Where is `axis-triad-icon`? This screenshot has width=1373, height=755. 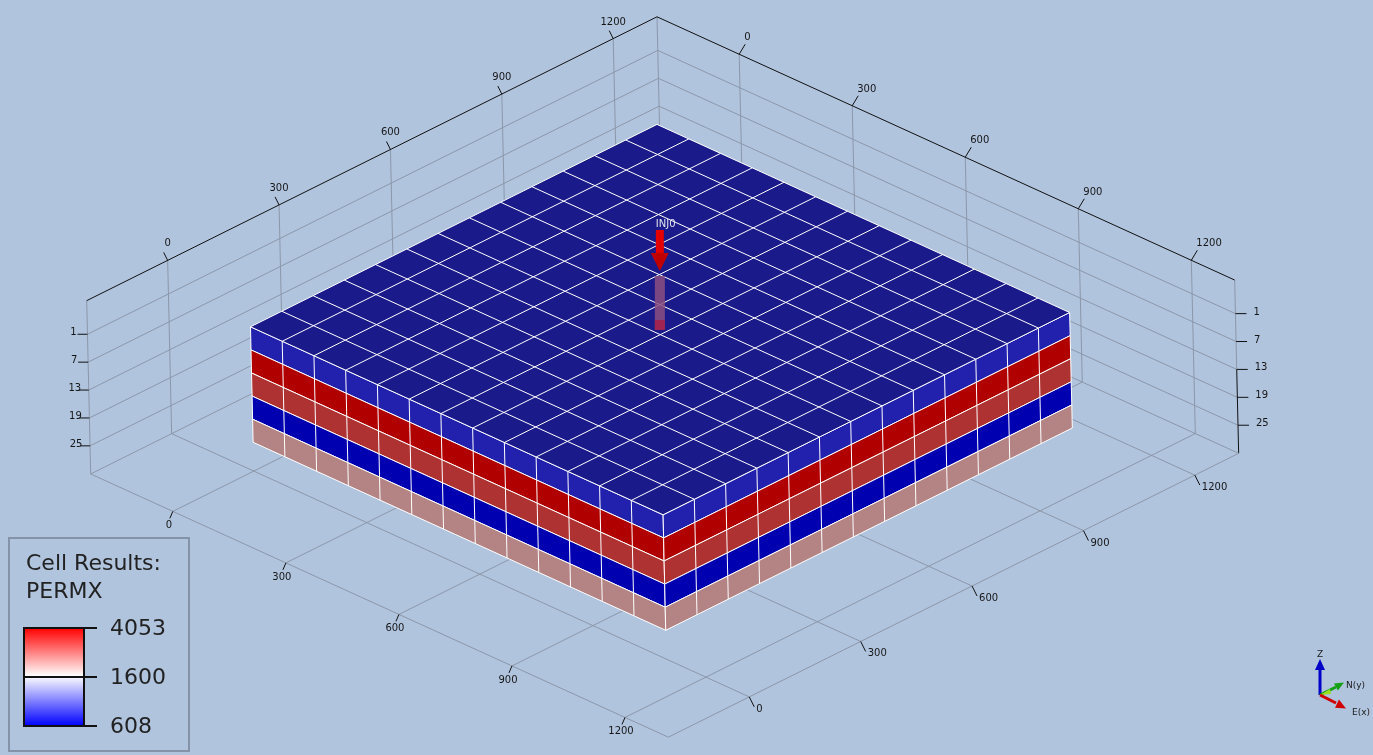
axis-triad-icon is located at coordinates (1330, 684).